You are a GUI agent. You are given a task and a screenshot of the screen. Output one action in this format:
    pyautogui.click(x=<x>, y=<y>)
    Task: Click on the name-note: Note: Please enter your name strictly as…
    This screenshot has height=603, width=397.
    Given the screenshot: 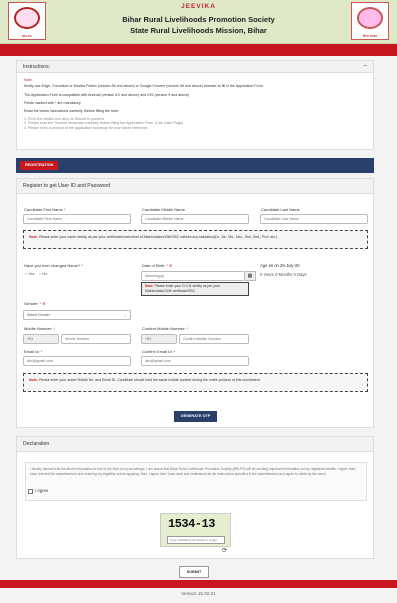 What is the action you would take?
    pyautogui.click(x=195, y=239)
    